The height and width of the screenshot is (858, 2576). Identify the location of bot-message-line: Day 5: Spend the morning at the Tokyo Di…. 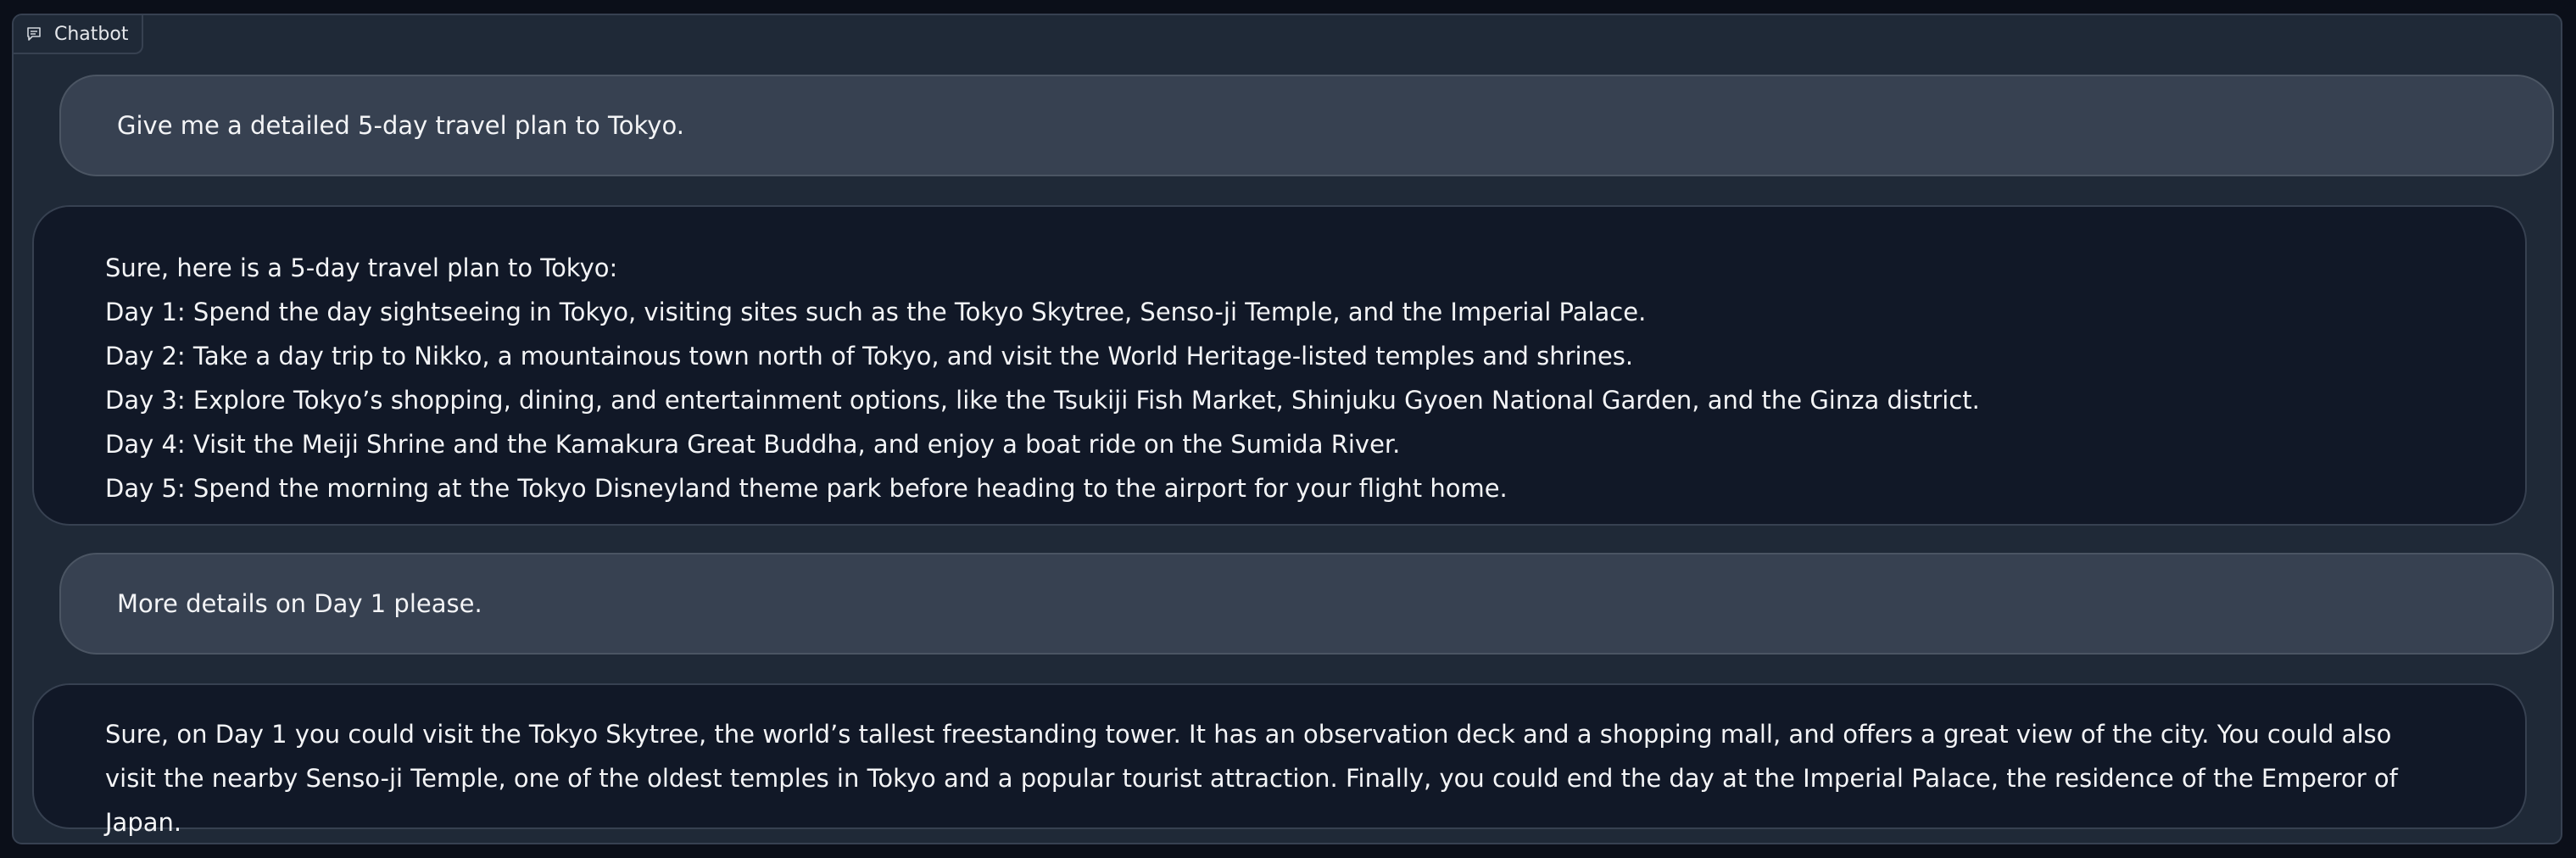
(806, 488).